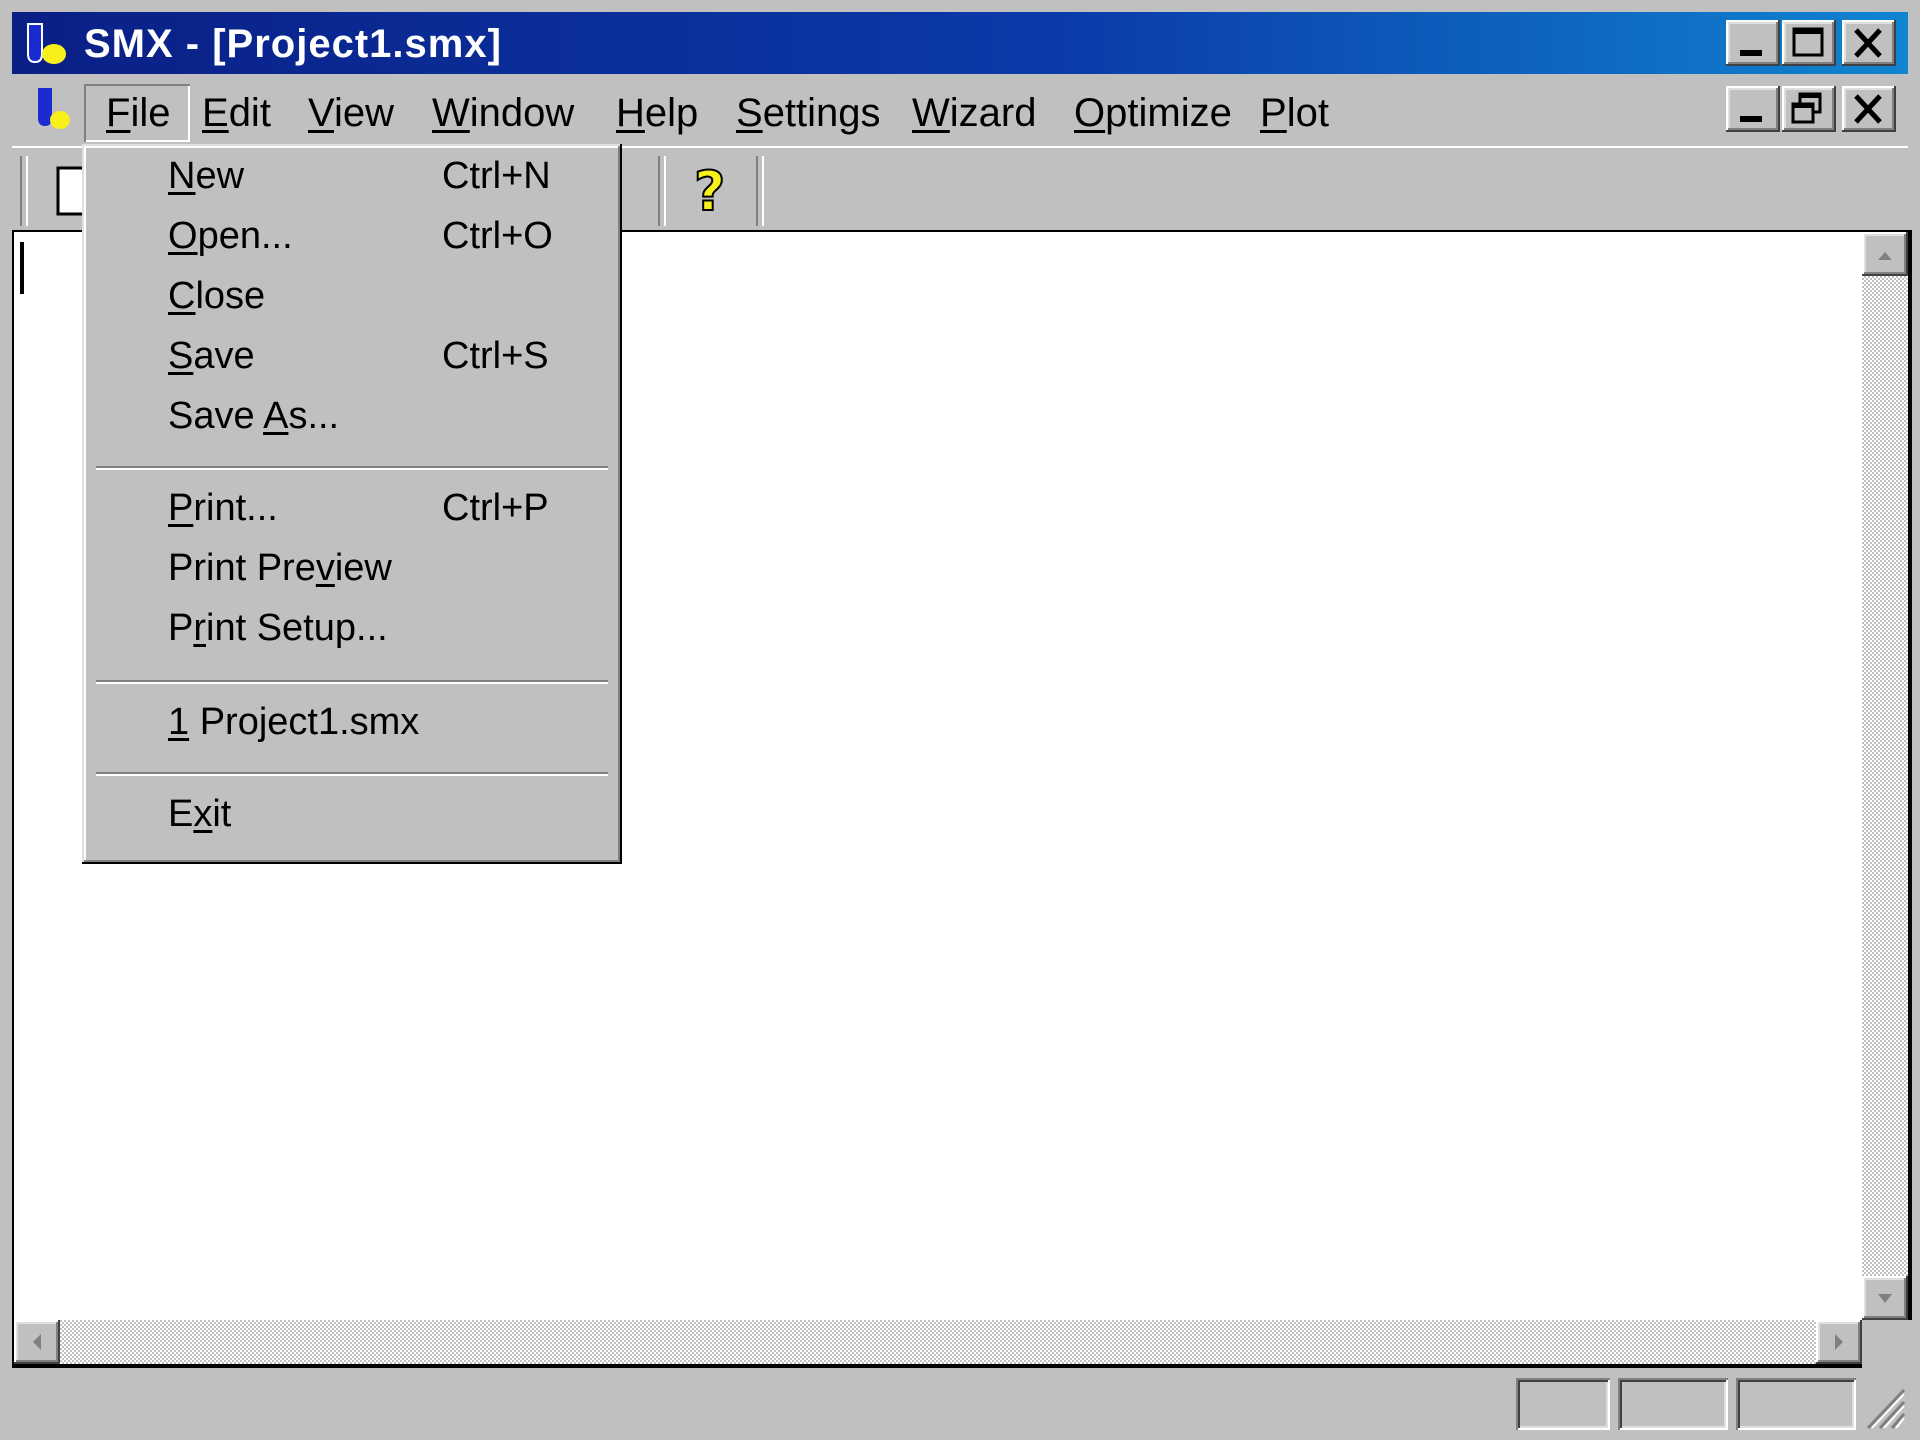 Image resolution: width=1920 pixels, height=1440 pixels. I want to click on menu-item-print-preview: Print Preview, so click(352, 568).